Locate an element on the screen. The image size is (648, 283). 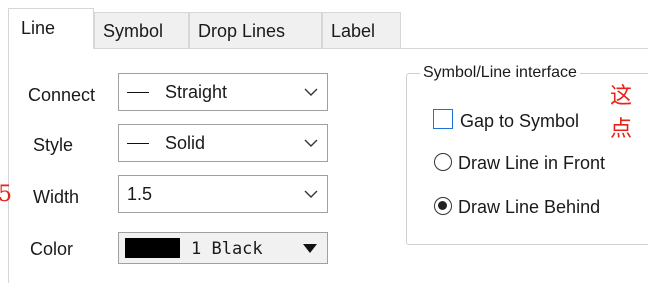
connect-value: Straight is located at coordinates (196, 92).